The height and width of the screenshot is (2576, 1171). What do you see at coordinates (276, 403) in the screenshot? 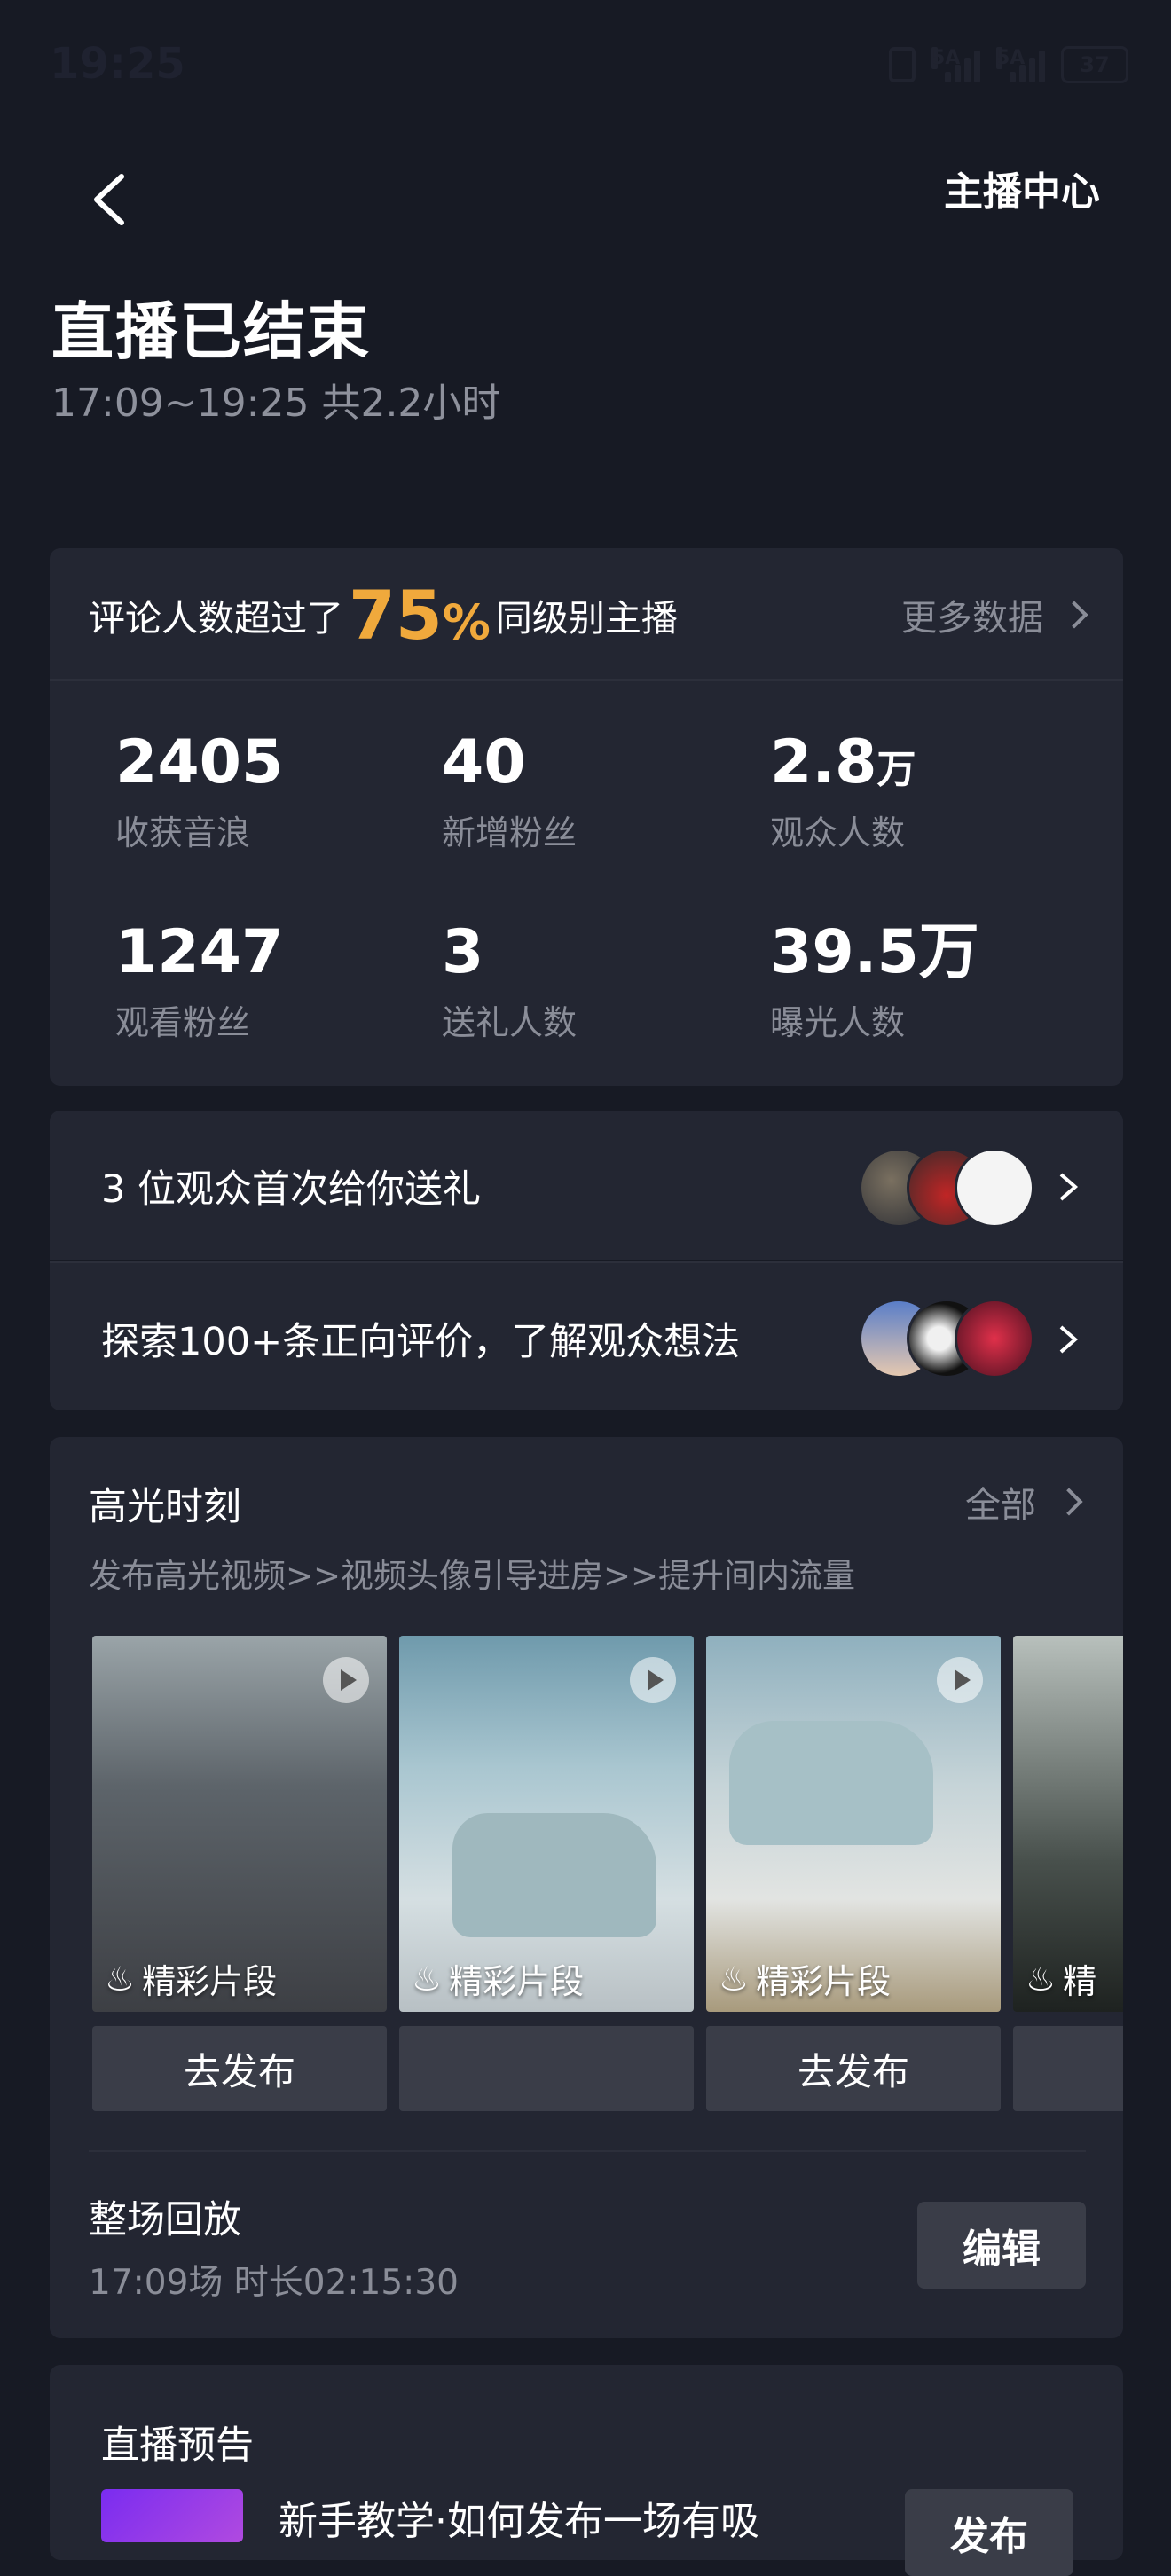
I see `live-time-range: 17:09~19:25 共2.2小时` at bounding box center [276, 403].